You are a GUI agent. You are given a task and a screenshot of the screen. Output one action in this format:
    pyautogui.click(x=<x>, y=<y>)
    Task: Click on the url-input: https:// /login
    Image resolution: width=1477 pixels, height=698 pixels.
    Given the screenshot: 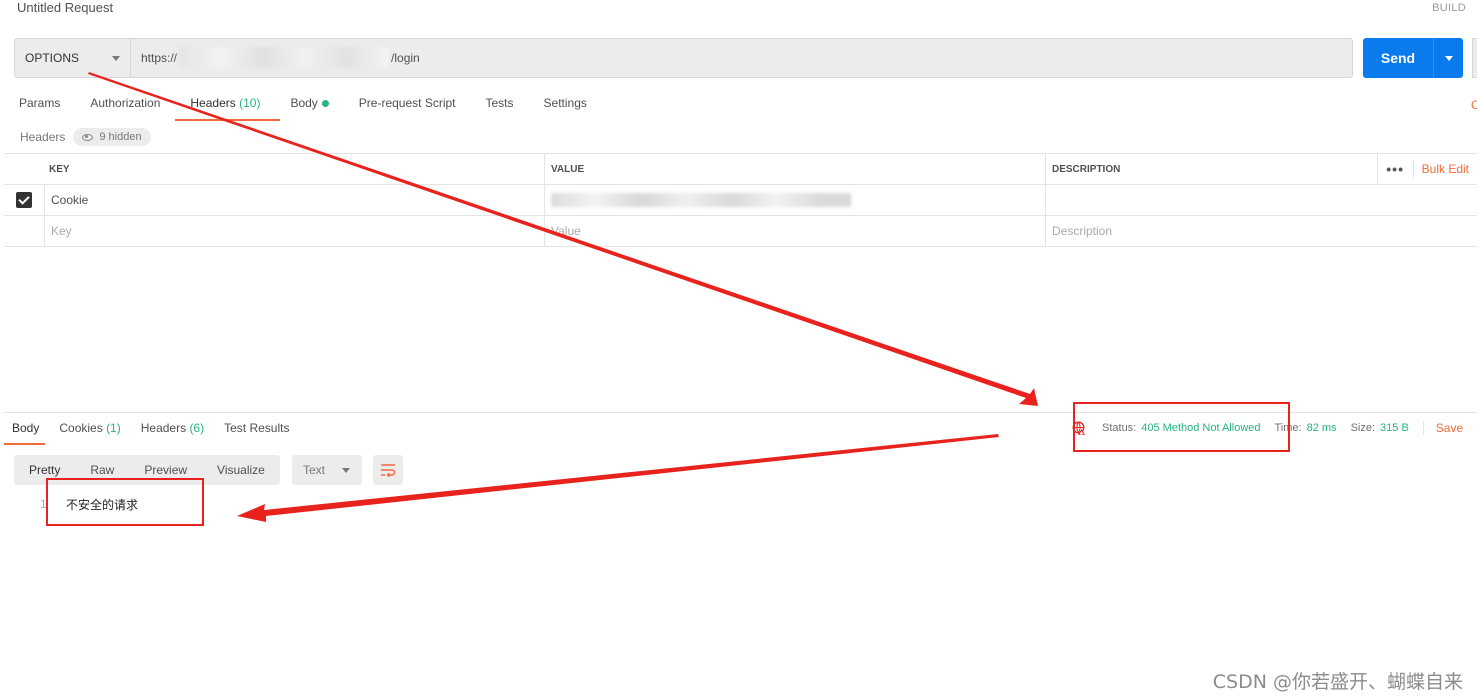 What is the action you would take?
    pyautogui.click(x=275, y=58)
    